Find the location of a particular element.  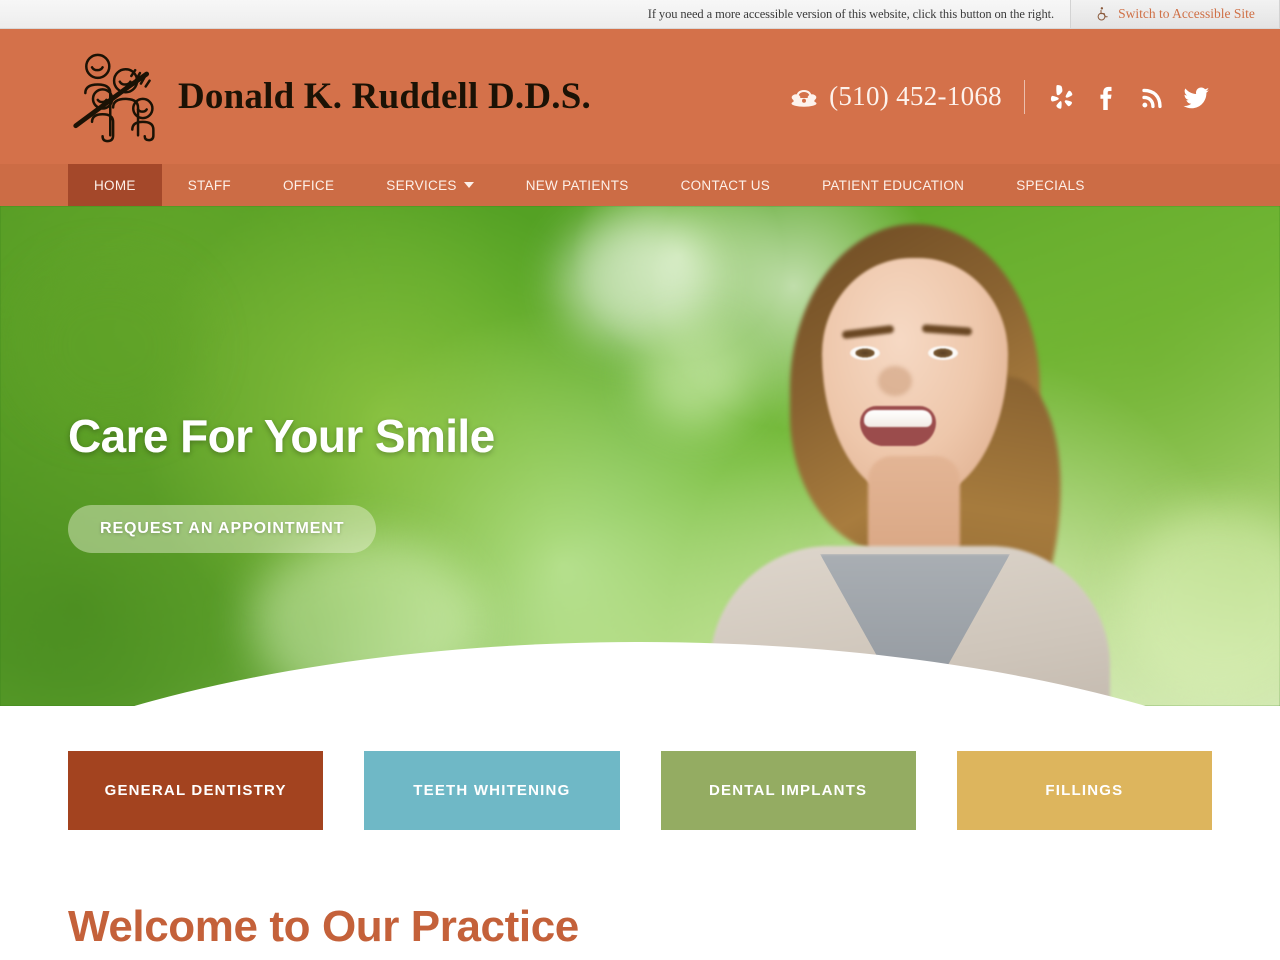

bokeh-highlight is located at coordinates (110, 346).